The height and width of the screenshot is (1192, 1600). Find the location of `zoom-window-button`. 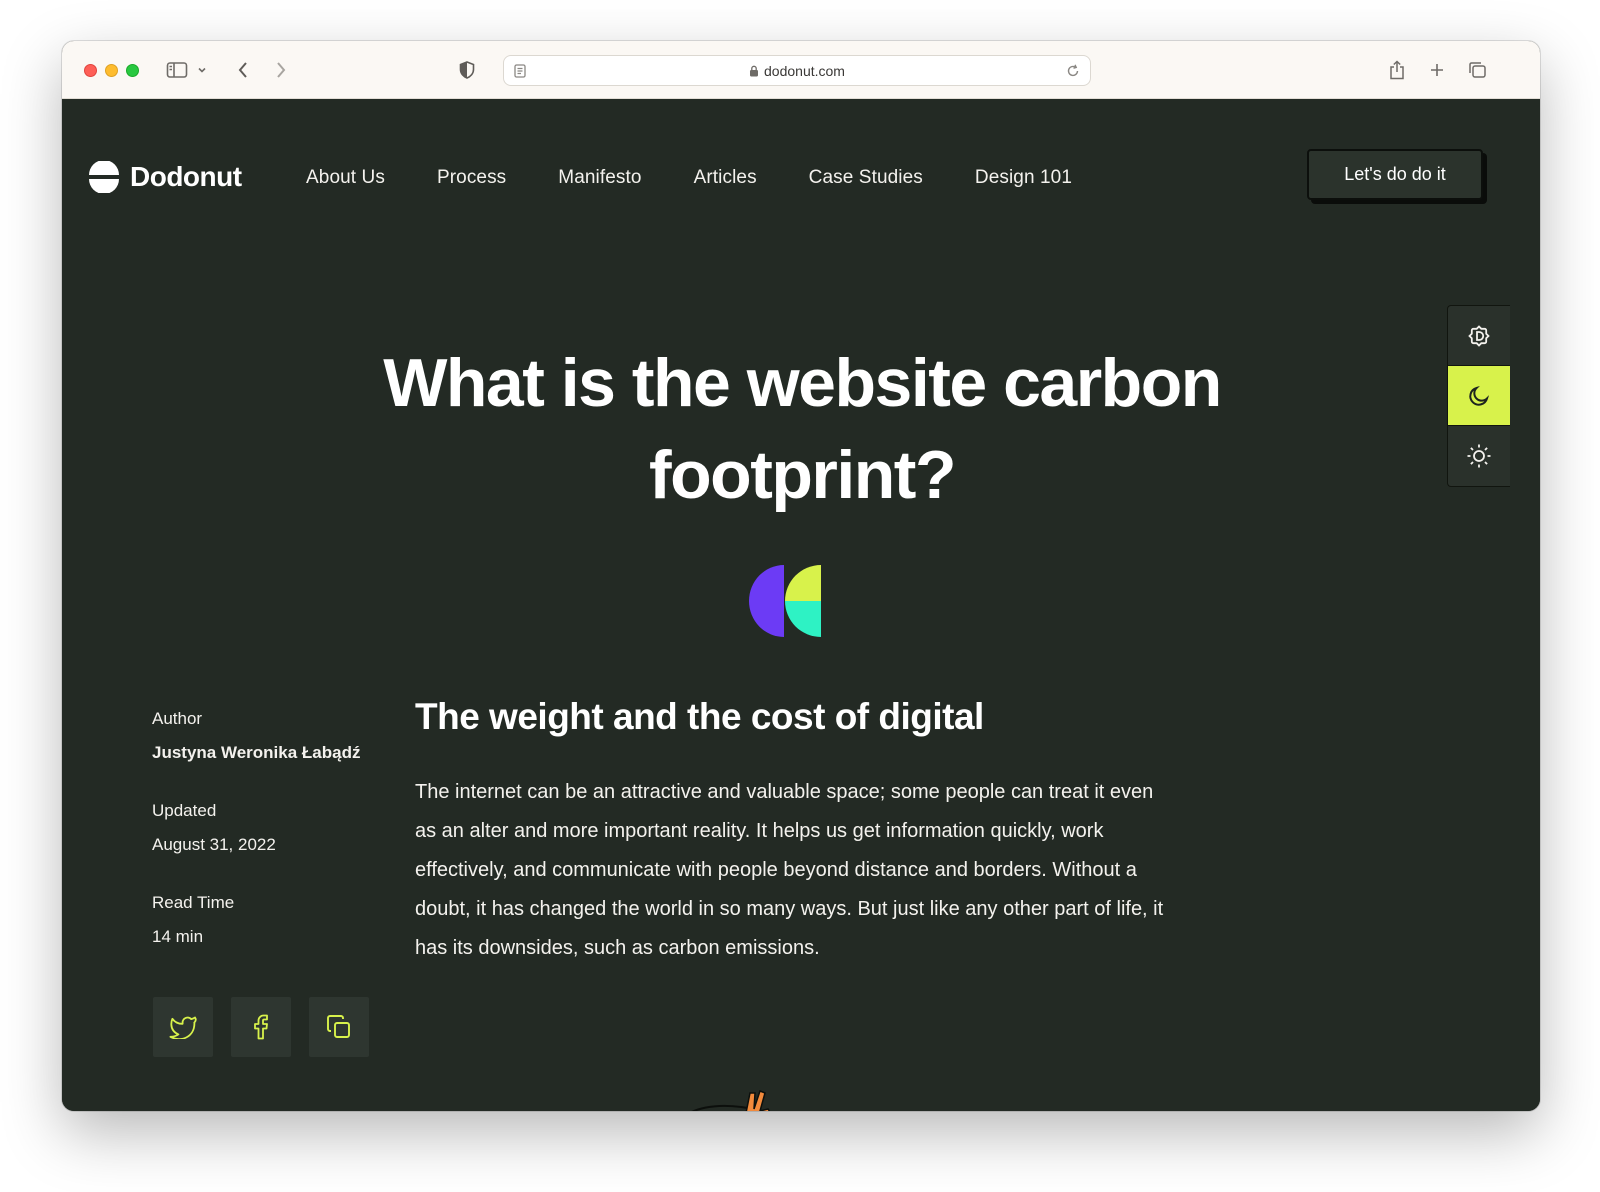

zoom-window-button is located at coordinates (132, 70).